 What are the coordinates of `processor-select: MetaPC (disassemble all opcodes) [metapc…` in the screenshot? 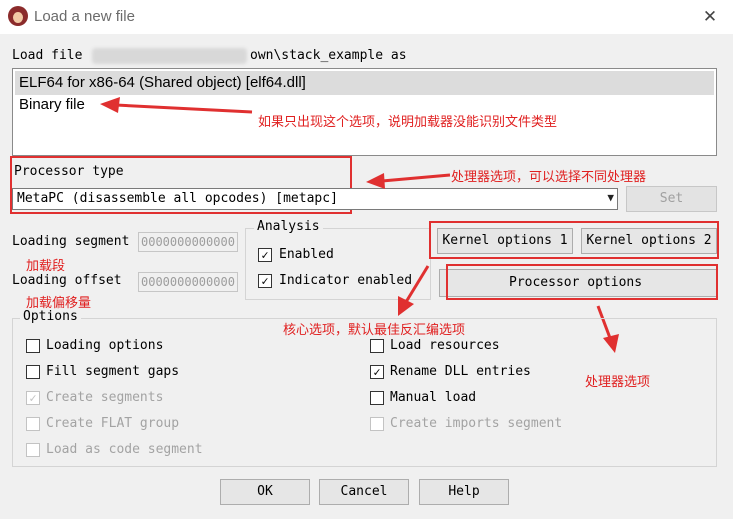 It's located at (315, 199).